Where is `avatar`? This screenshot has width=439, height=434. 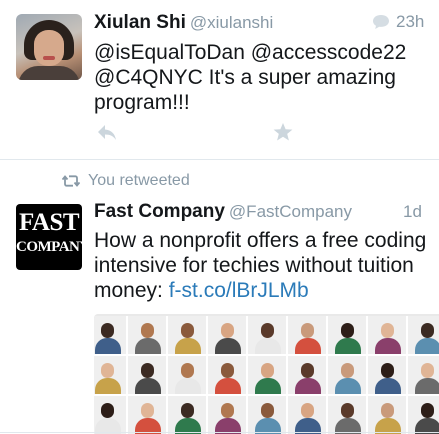
avatar is located at coordinates (49, 47).